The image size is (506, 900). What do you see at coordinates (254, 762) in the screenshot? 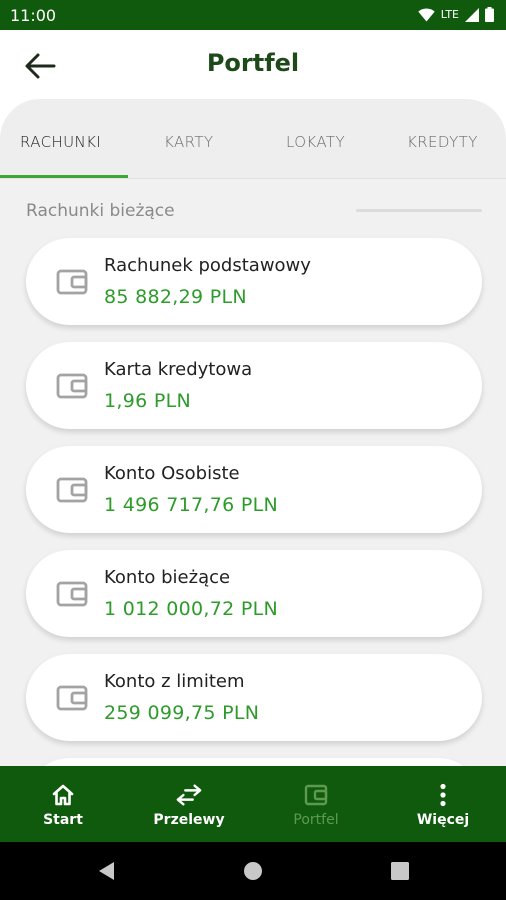
I see `account-card` at bounding box center [254, 762].